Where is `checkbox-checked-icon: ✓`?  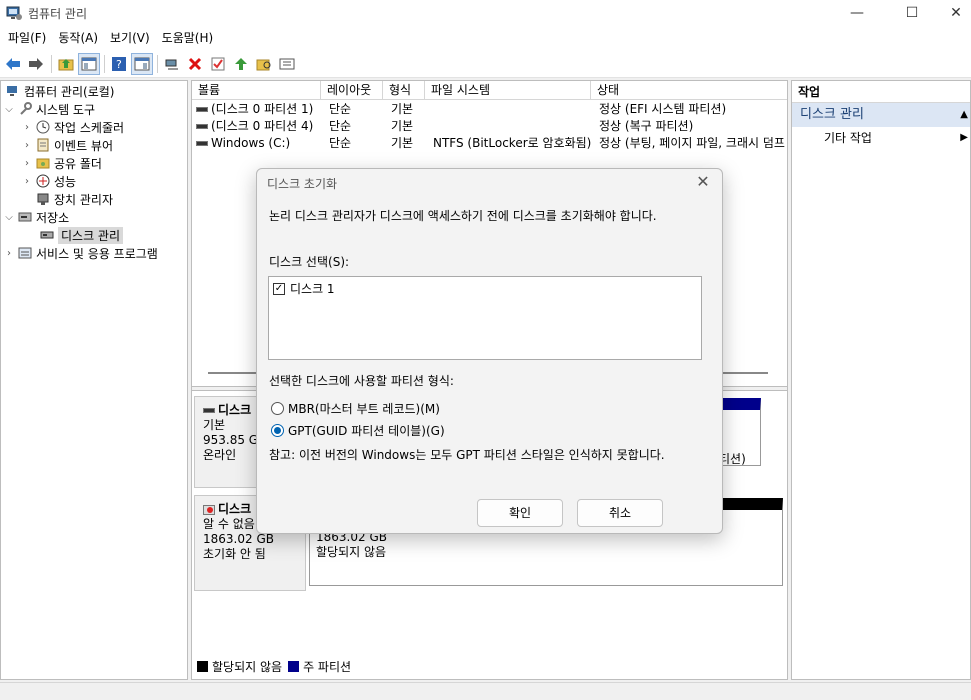
checkbox-checked-icon: ✓ is located at coordinates (279, 288).